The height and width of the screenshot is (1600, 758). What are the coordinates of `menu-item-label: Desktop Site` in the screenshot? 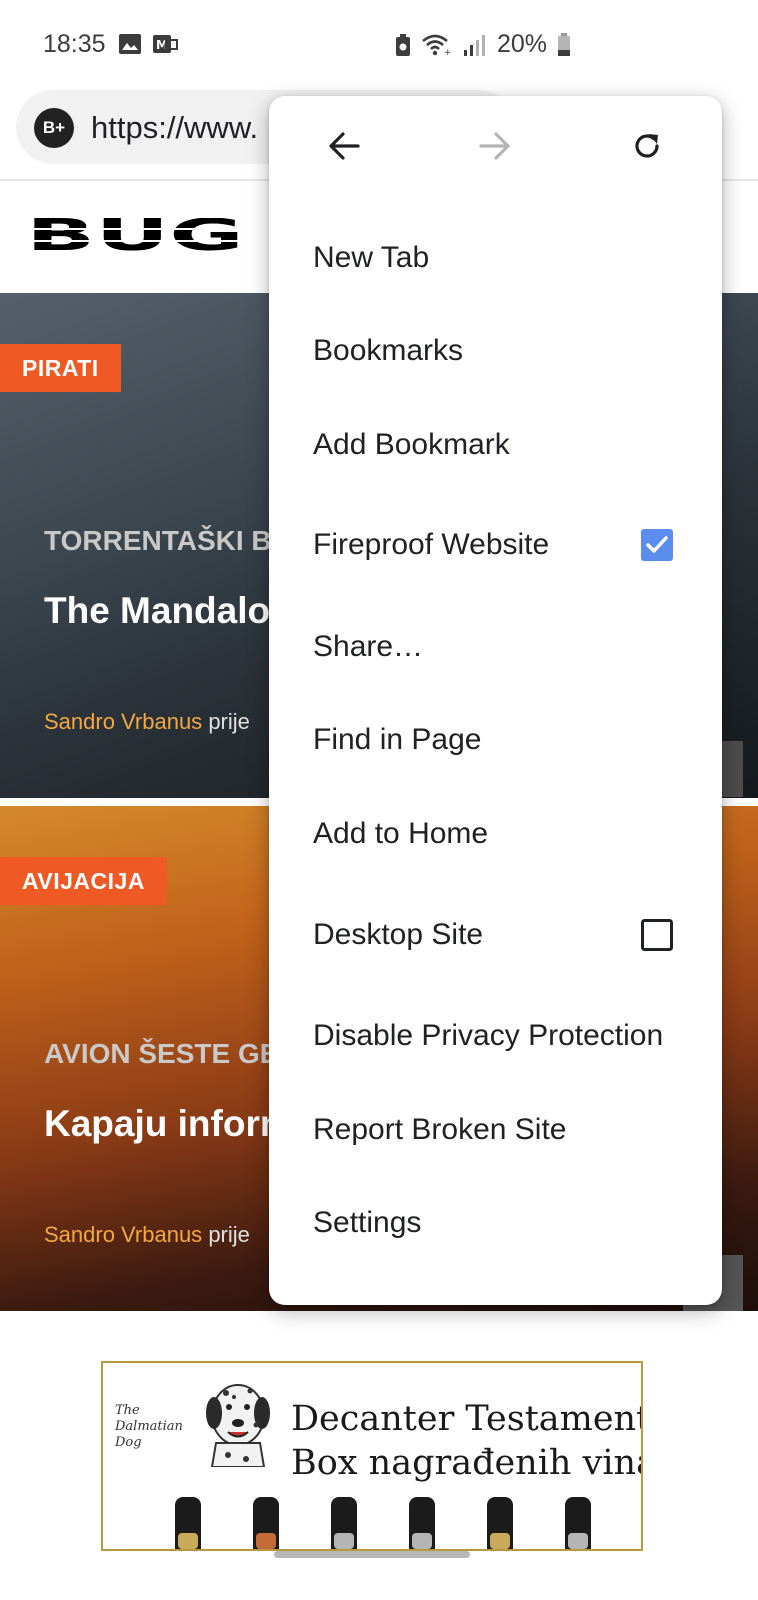 It's located at (398, 934).